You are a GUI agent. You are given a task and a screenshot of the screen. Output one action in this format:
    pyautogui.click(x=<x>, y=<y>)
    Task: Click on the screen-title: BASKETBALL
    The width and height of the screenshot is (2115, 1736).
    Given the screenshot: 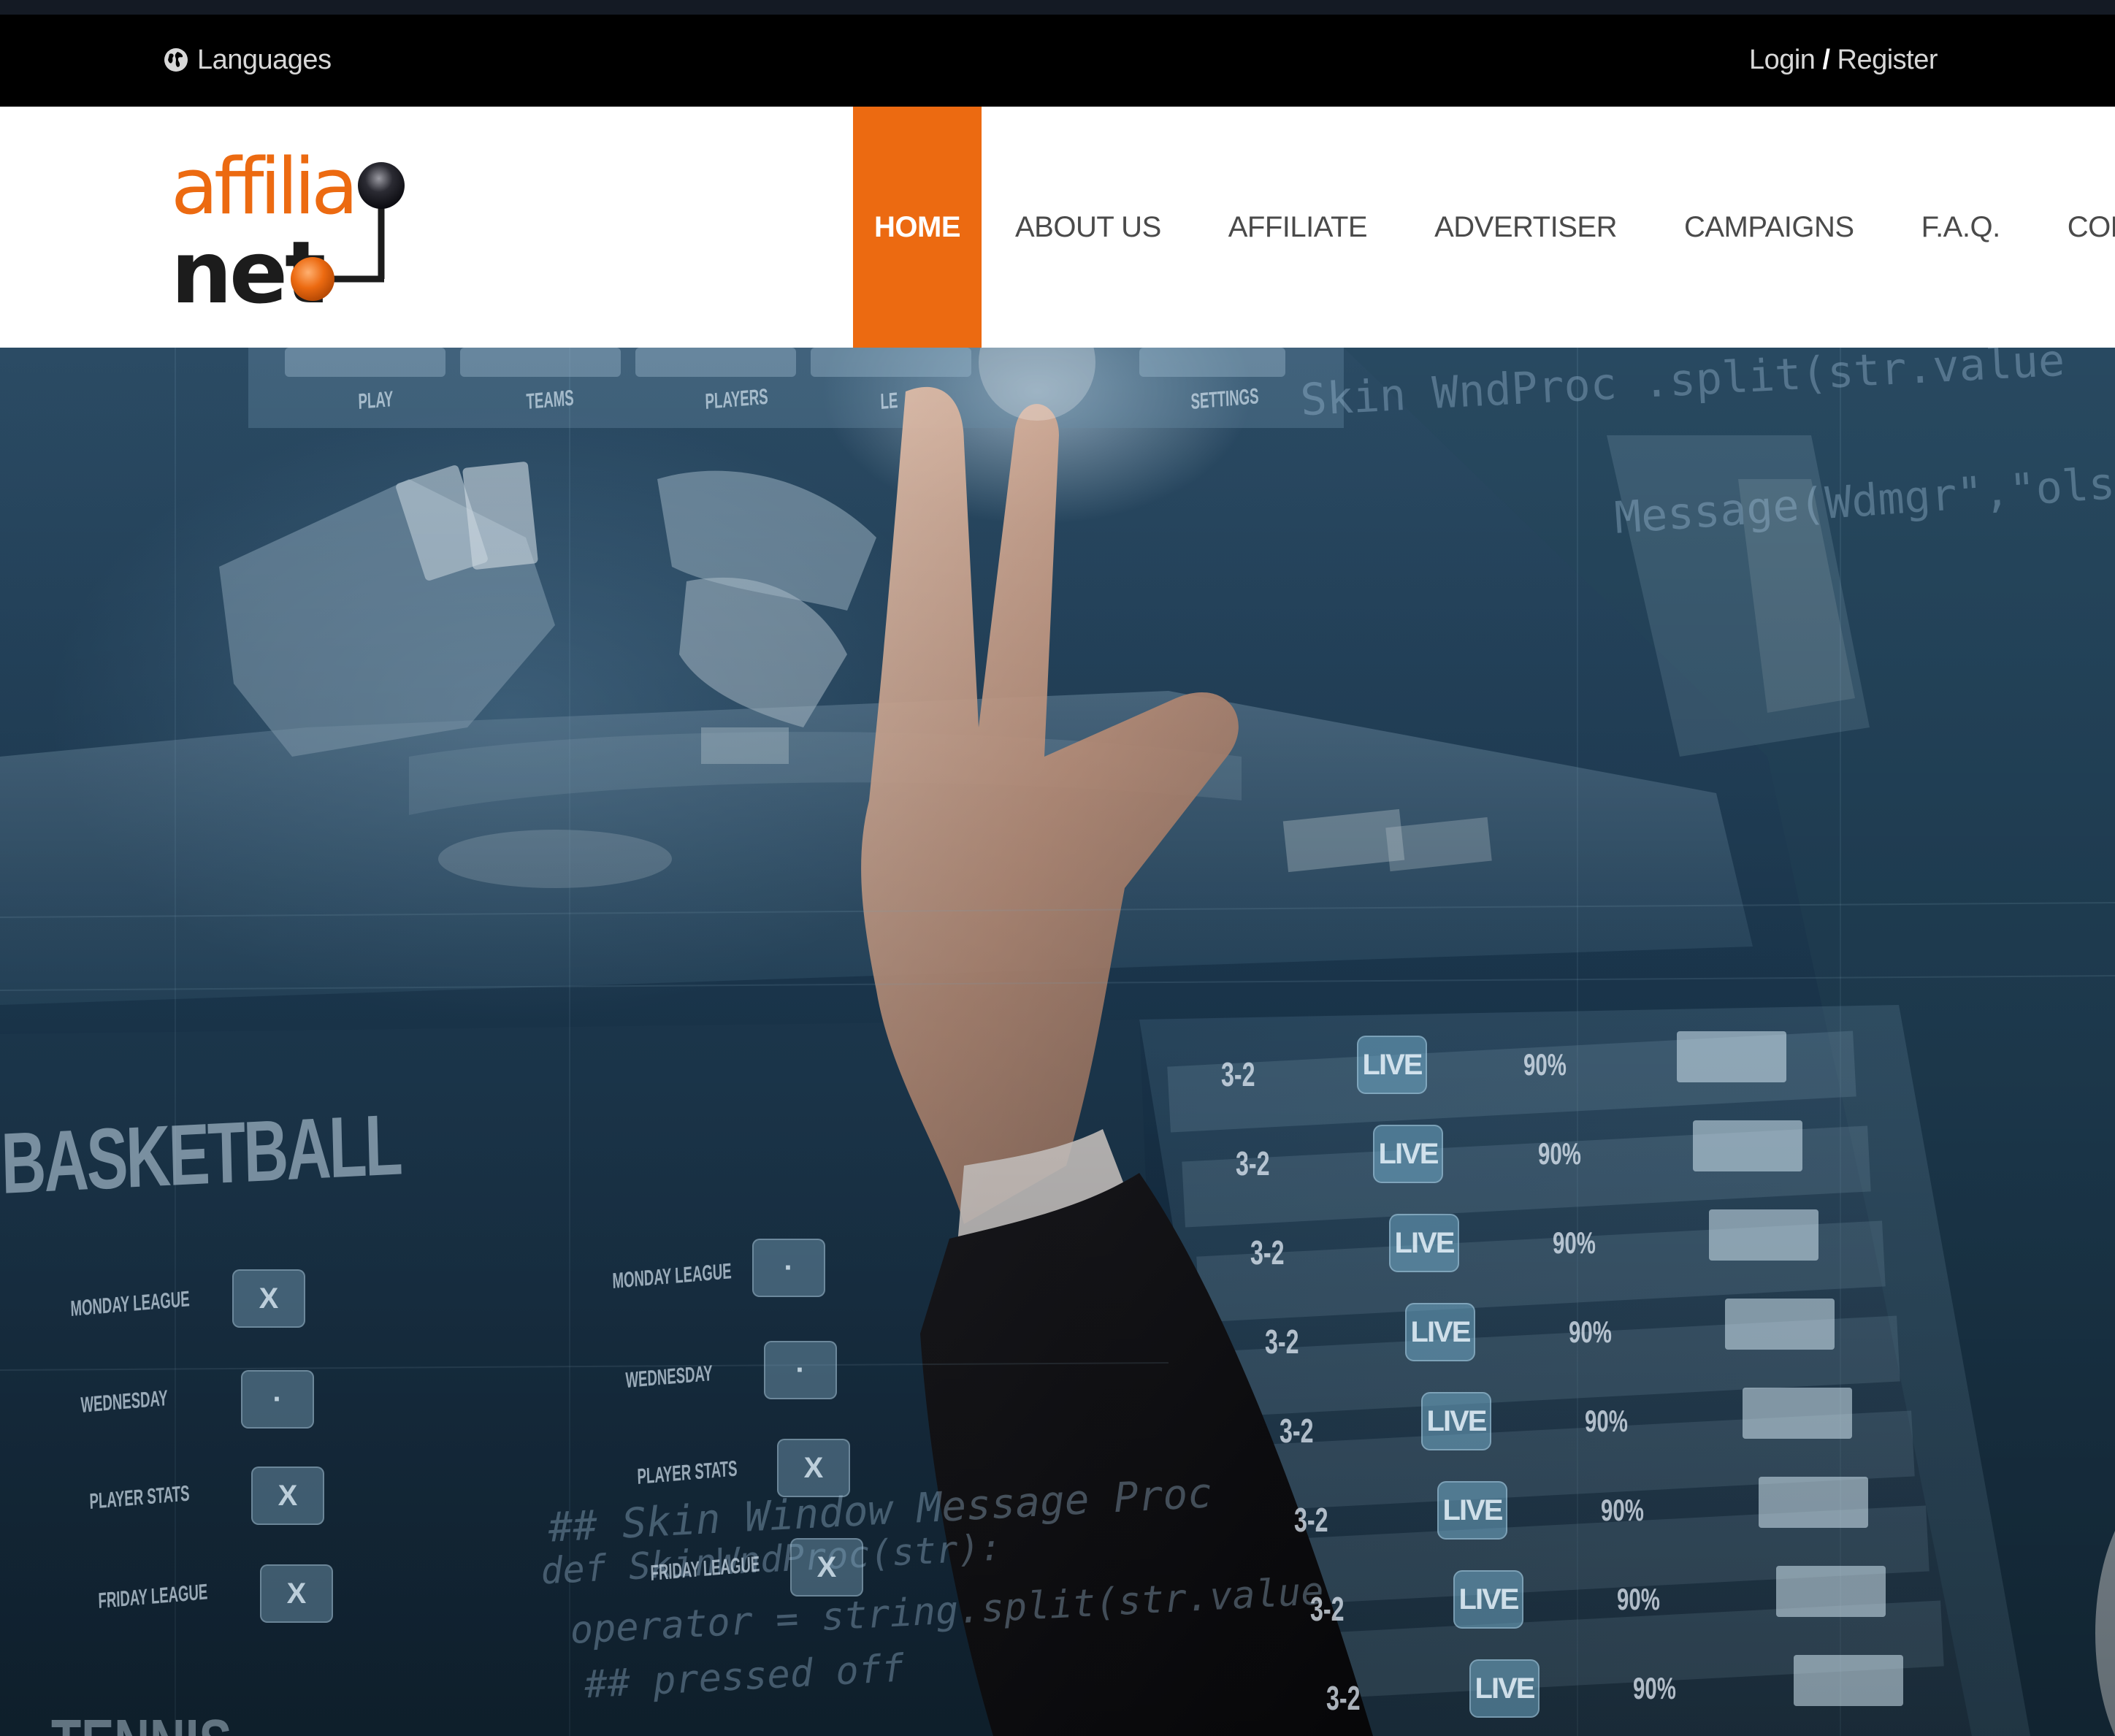 What is the action you would take?
    pyautogui.click(x=201, y=1154)
    